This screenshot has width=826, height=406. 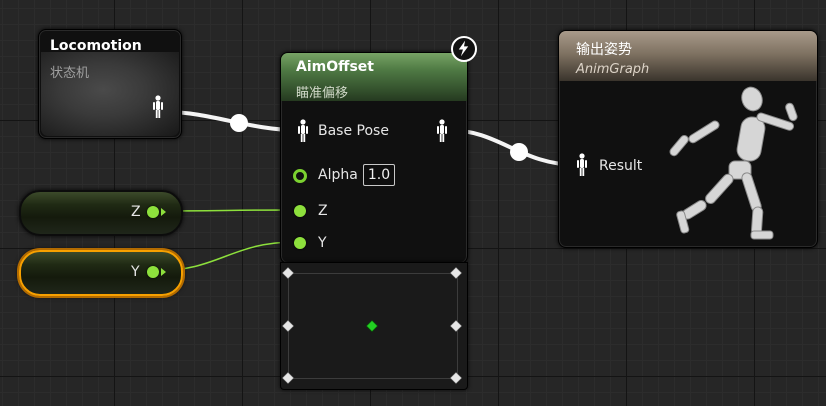 I want to click on aimoffset-subtitle: 瞄准偏移, so click(x=322, y=93).